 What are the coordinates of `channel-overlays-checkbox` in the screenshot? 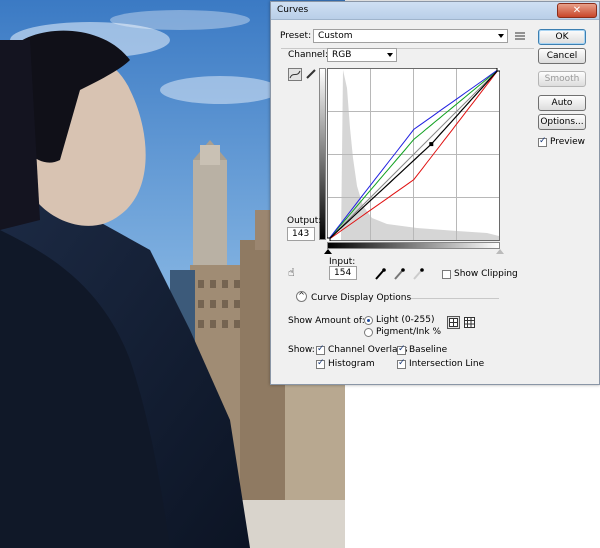 It's located at (320, 349).